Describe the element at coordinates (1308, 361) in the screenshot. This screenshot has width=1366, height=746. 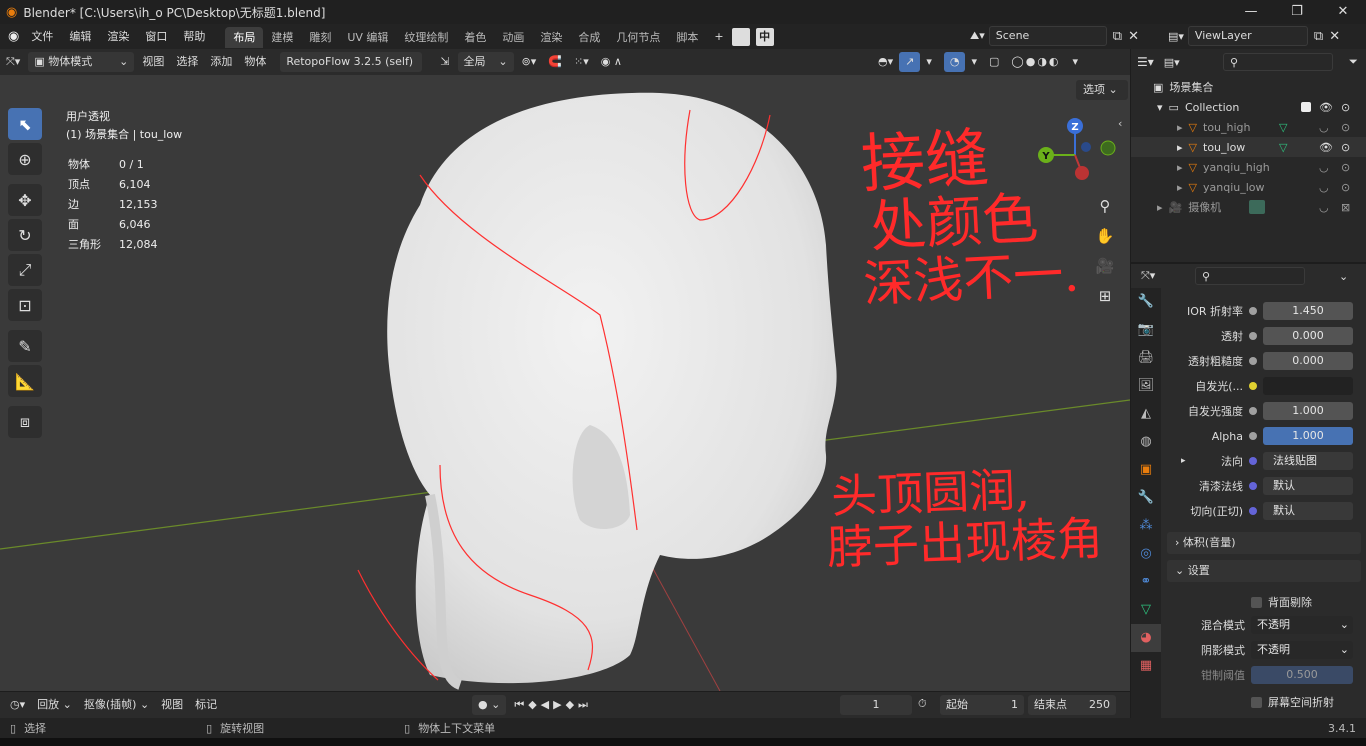
I see `transmission-roughness-field: 0.000` at that location.